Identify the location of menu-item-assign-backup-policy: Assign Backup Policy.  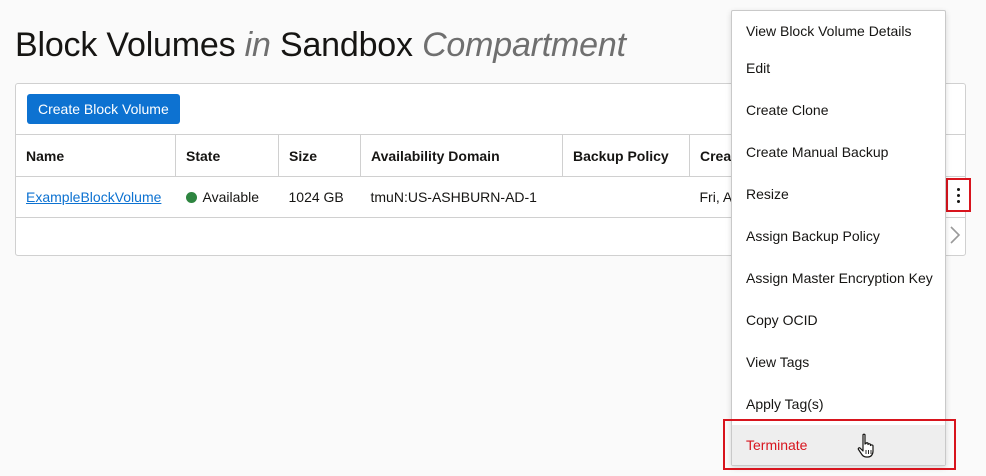
(838, 236).